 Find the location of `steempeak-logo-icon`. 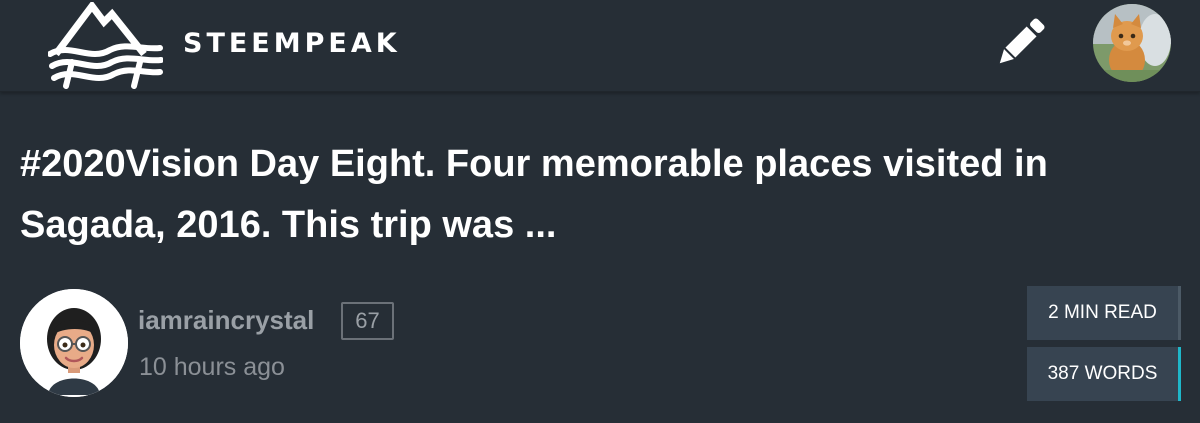

steempeak-logo-icon is located at coordinates (105, 46).